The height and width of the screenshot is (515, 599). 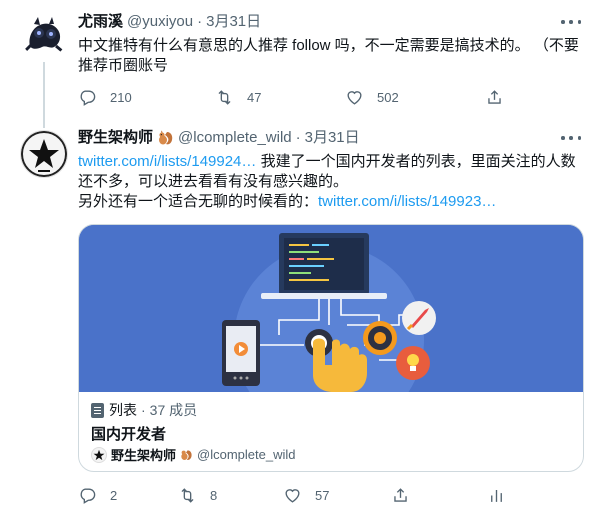 I want to click on like-count: 57, so click(x=322, y=495).